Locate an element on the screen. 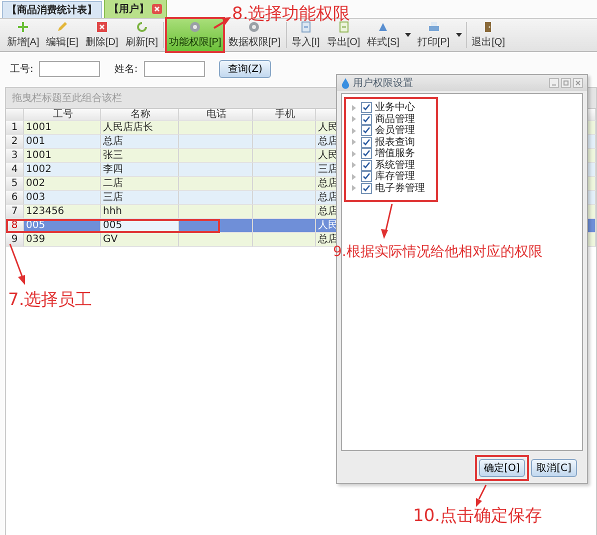 Image resolution: width=597 pixels, height=535 pixels. row-number: 2 is located at coordinates (15, 142).